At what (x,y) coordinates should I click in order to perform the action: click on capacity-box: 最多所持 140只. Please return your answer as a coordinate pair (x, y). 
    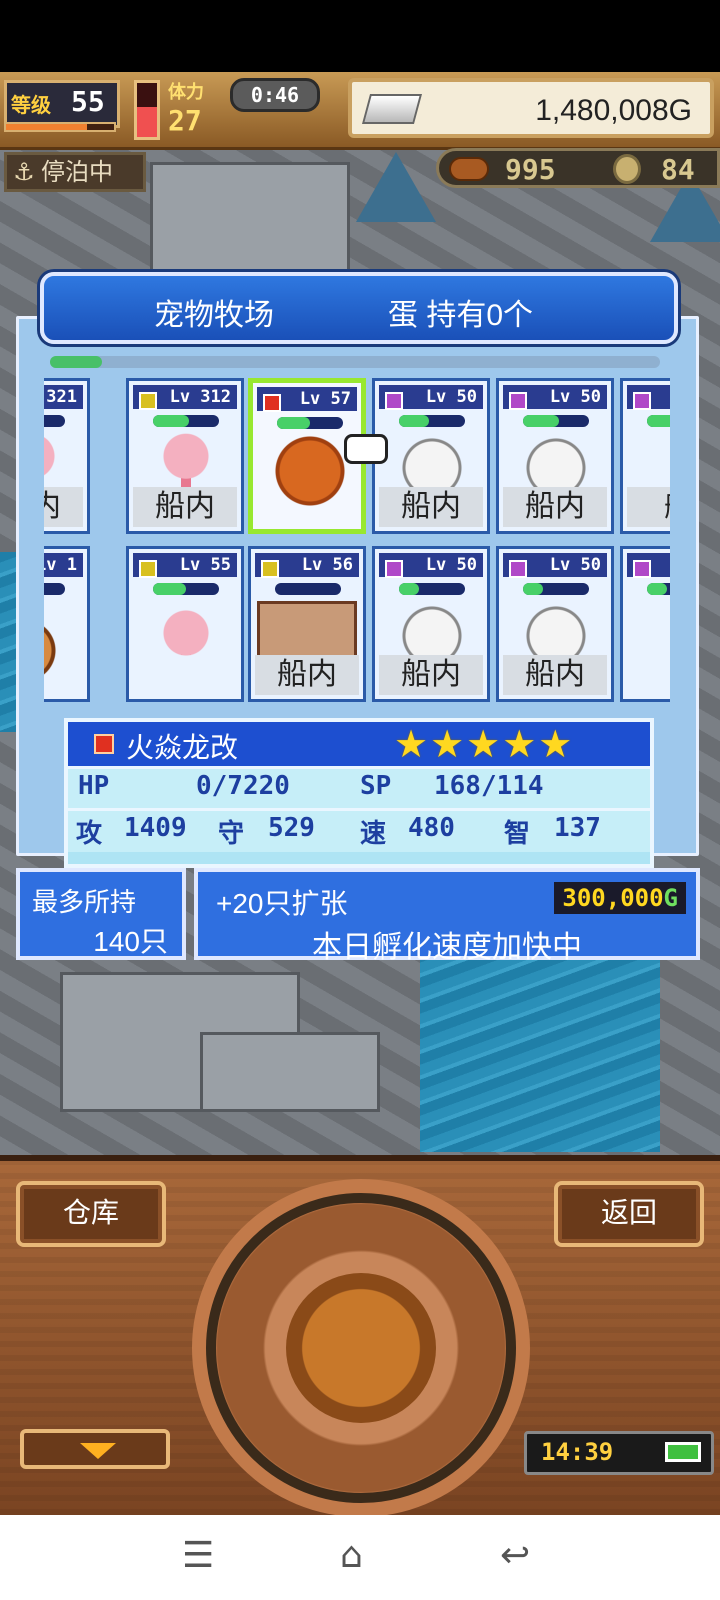
    Looking at the image, I should click on (101, 914).